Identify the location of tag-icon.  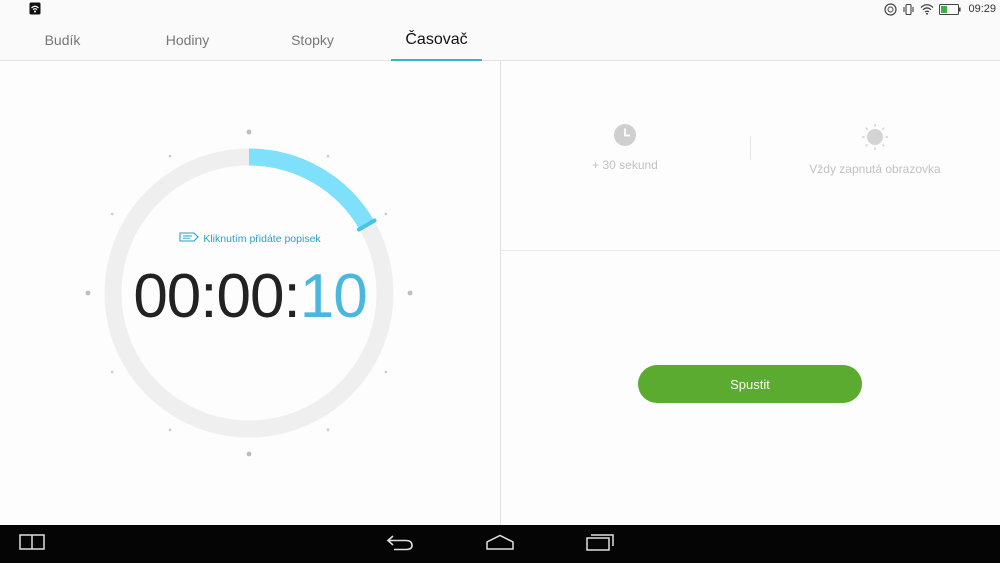
(189, 238).